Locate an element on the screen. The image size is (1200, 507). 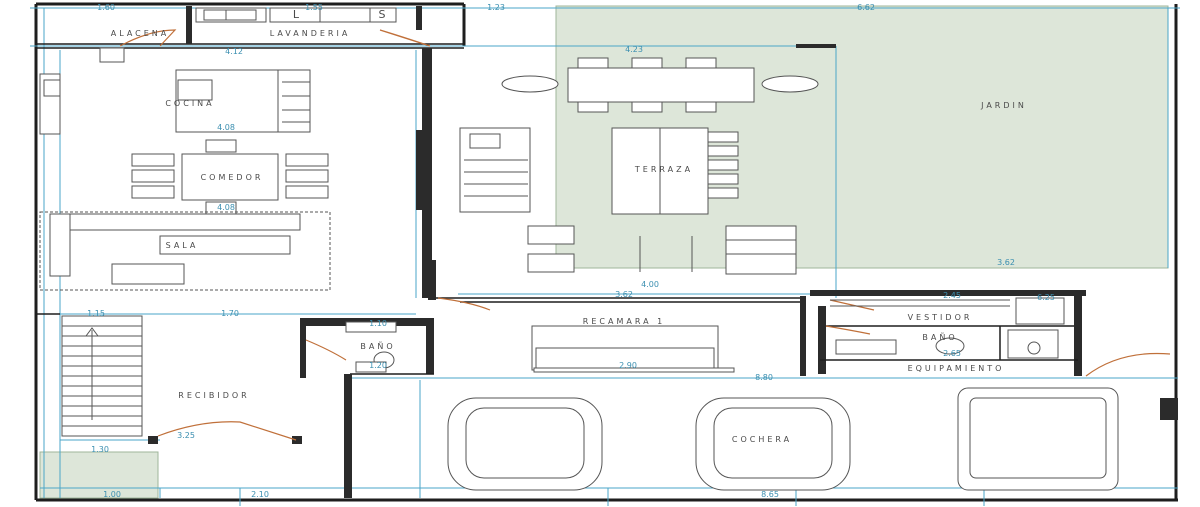
dim-1-15: 1.15 is located at coordinates (96, 313).